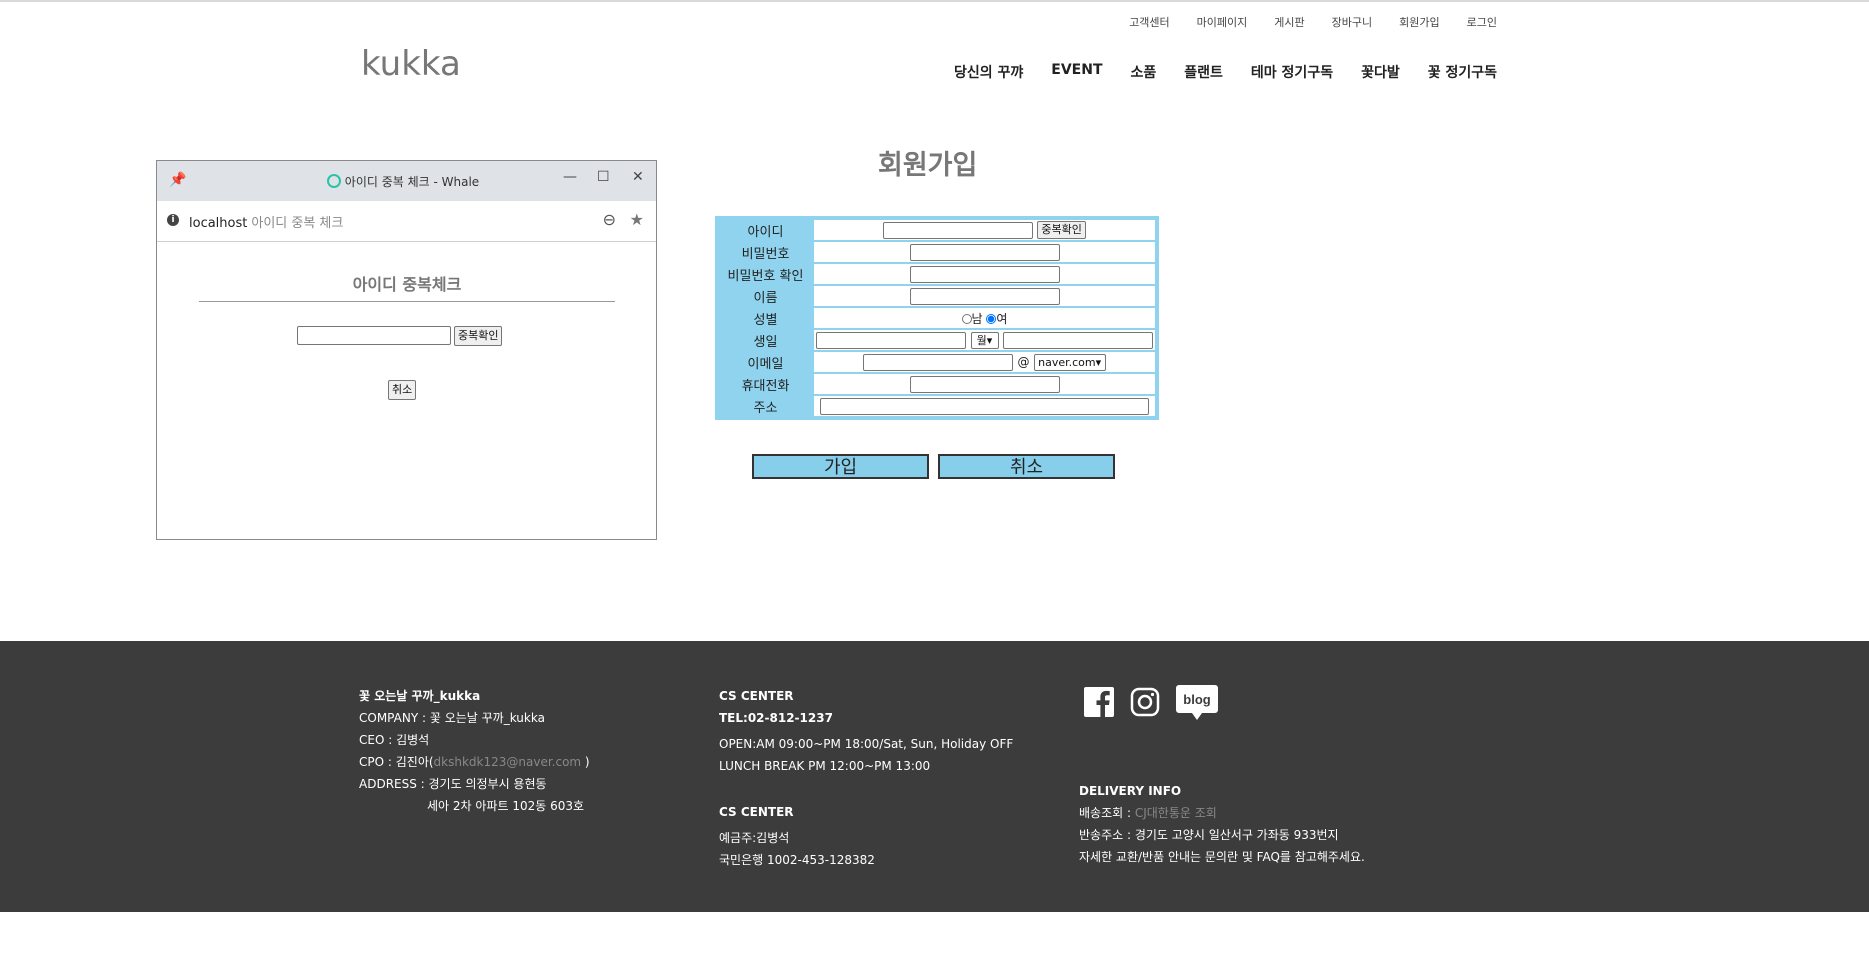 The image size is (1869, 969). Describe the element at coordinates (765, 362) in the screenshot. I see `email-label: 이메일` at that location.